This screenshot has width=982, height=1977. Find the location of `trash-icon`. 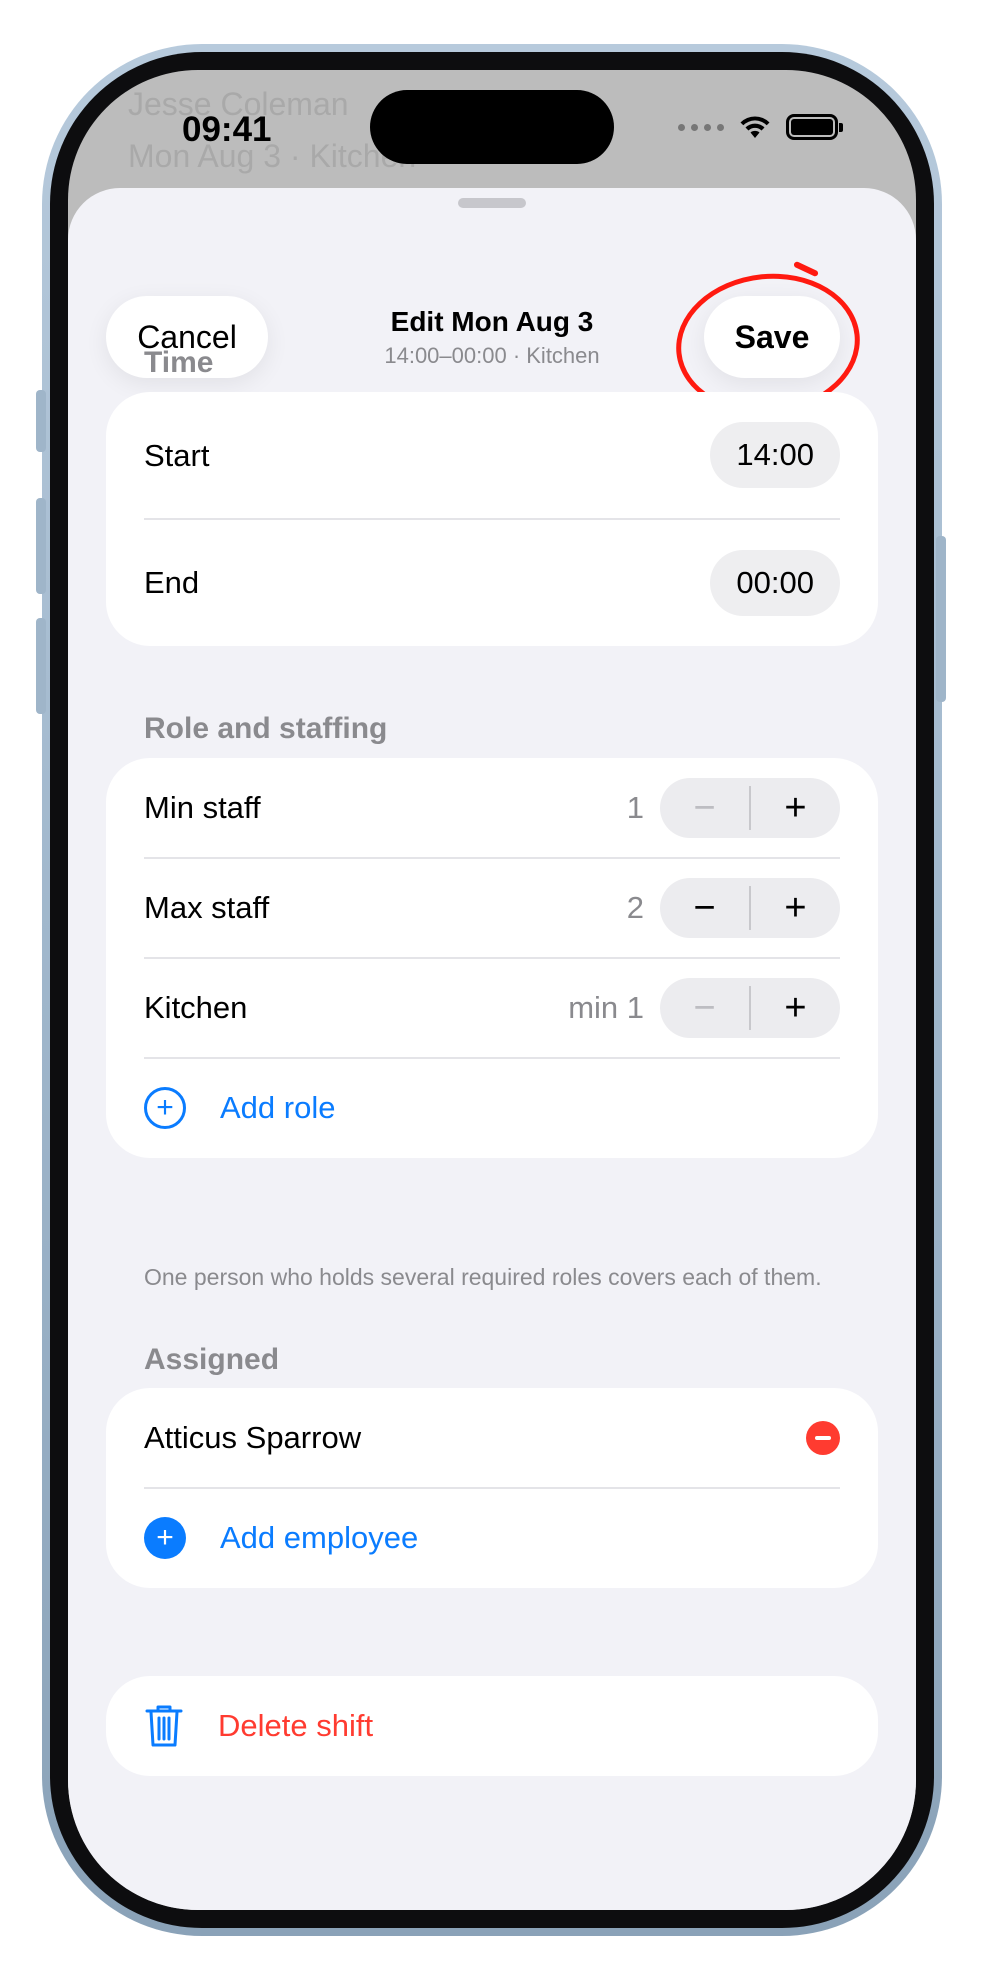

trash-icon is located at coordinates (164, 1726).